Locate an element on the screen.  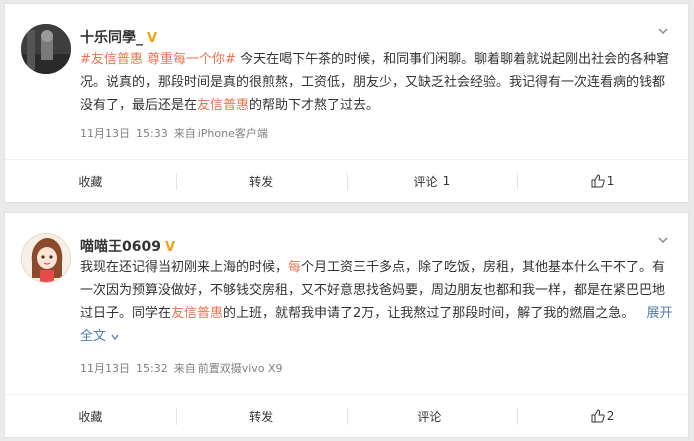
action-bar: 收藏 转发 评论 1 1 is located at coordinates (346, 180).